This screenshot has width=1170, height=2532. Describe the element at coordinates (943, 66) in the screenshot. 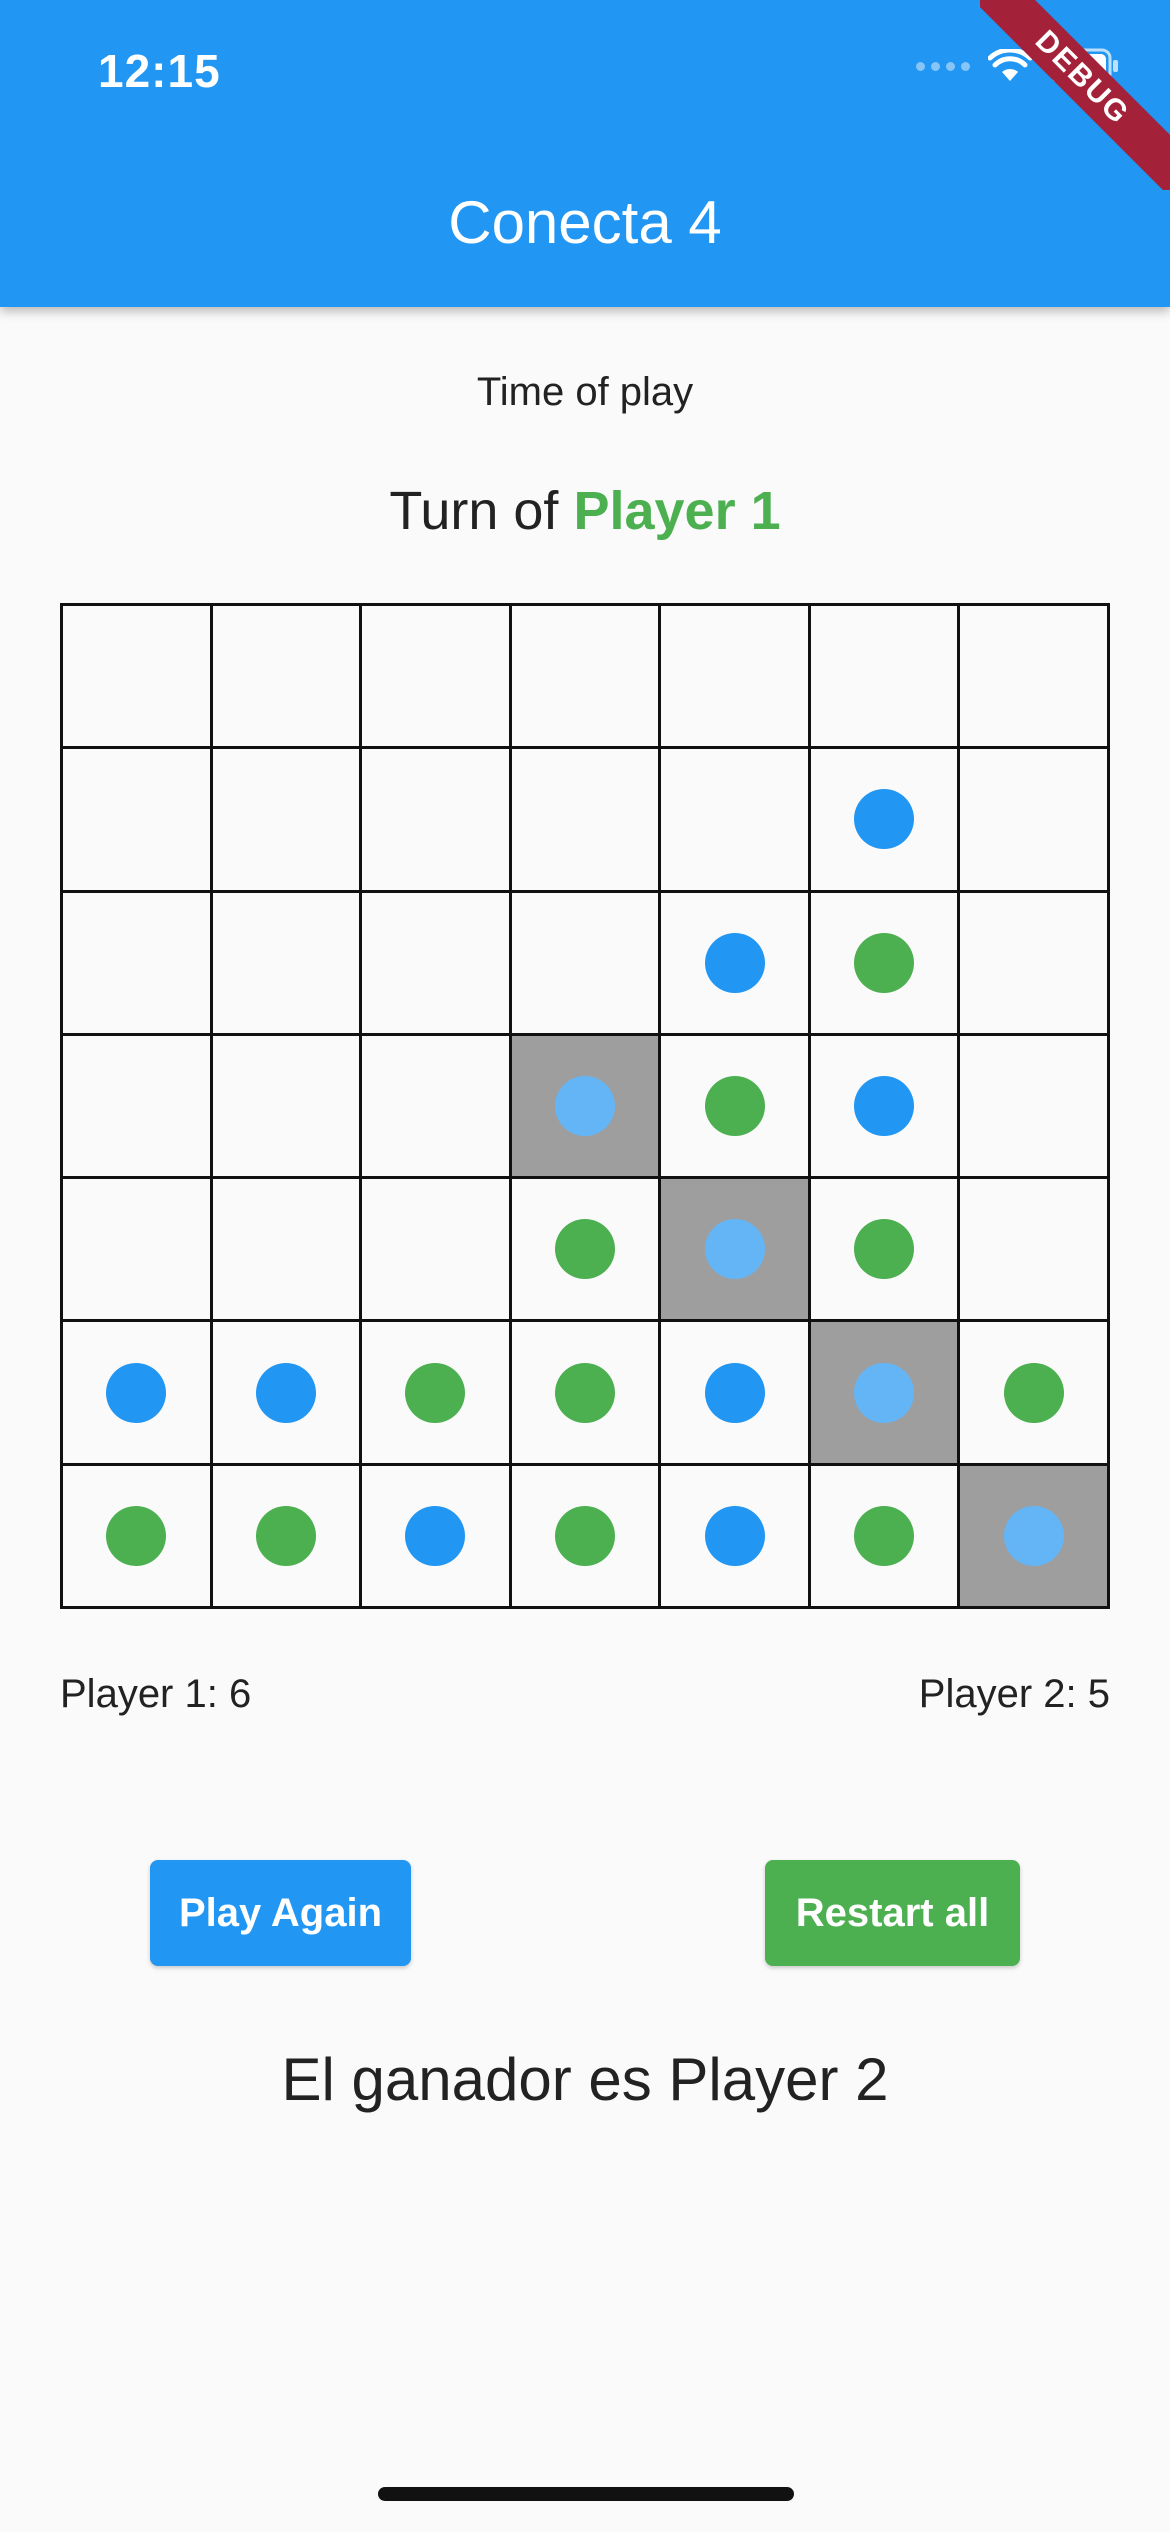

I see `cellular-signal-icon` at that location.